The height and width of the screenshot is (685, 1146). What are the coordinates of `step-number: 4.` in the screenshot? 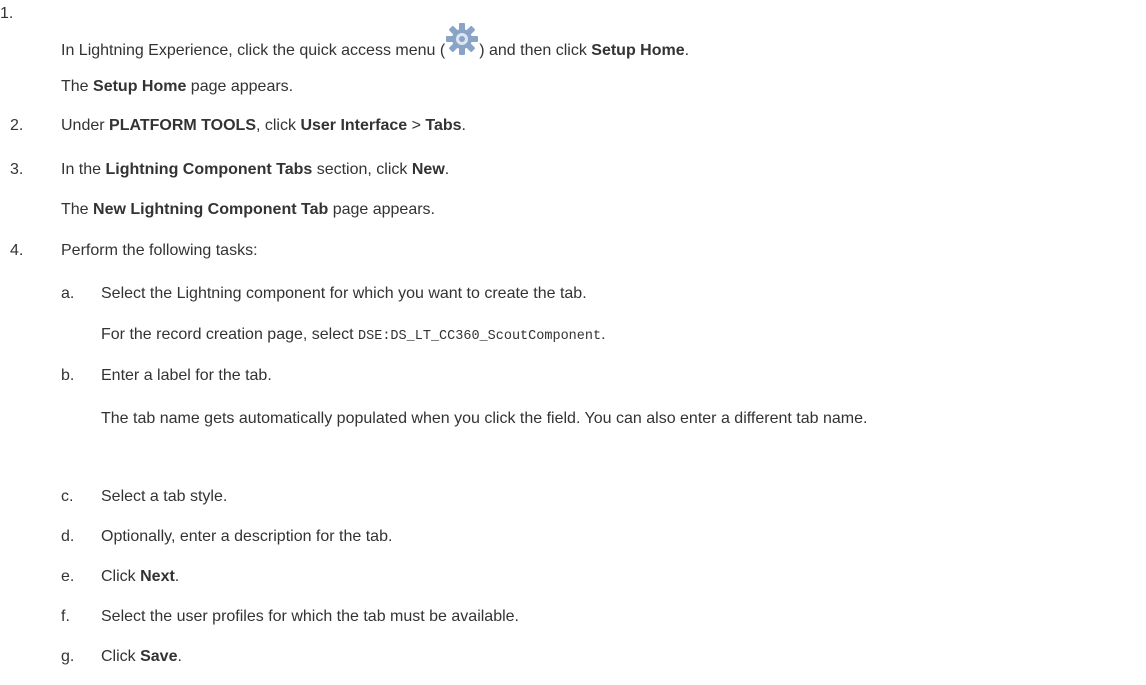 It's located at (17, 250).